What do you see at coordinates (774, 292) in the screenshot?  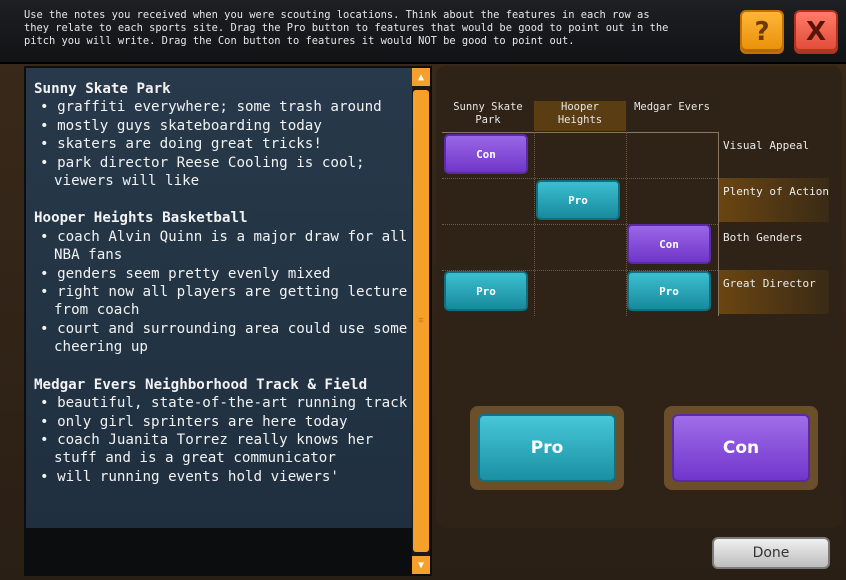 I see `row-label-great-director: Great Director` at bounding box center [774, 292].